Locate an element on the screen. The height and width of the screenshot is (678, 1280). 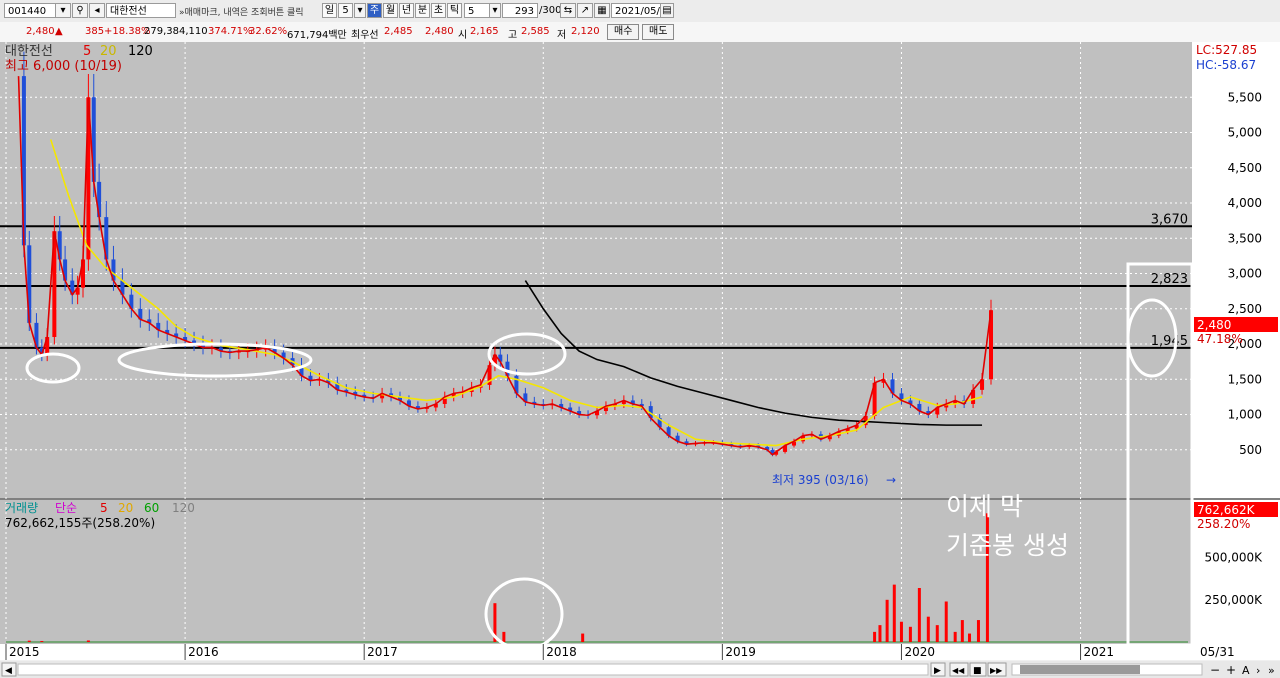
count-max: /300 is located at coordinates (550, 10).